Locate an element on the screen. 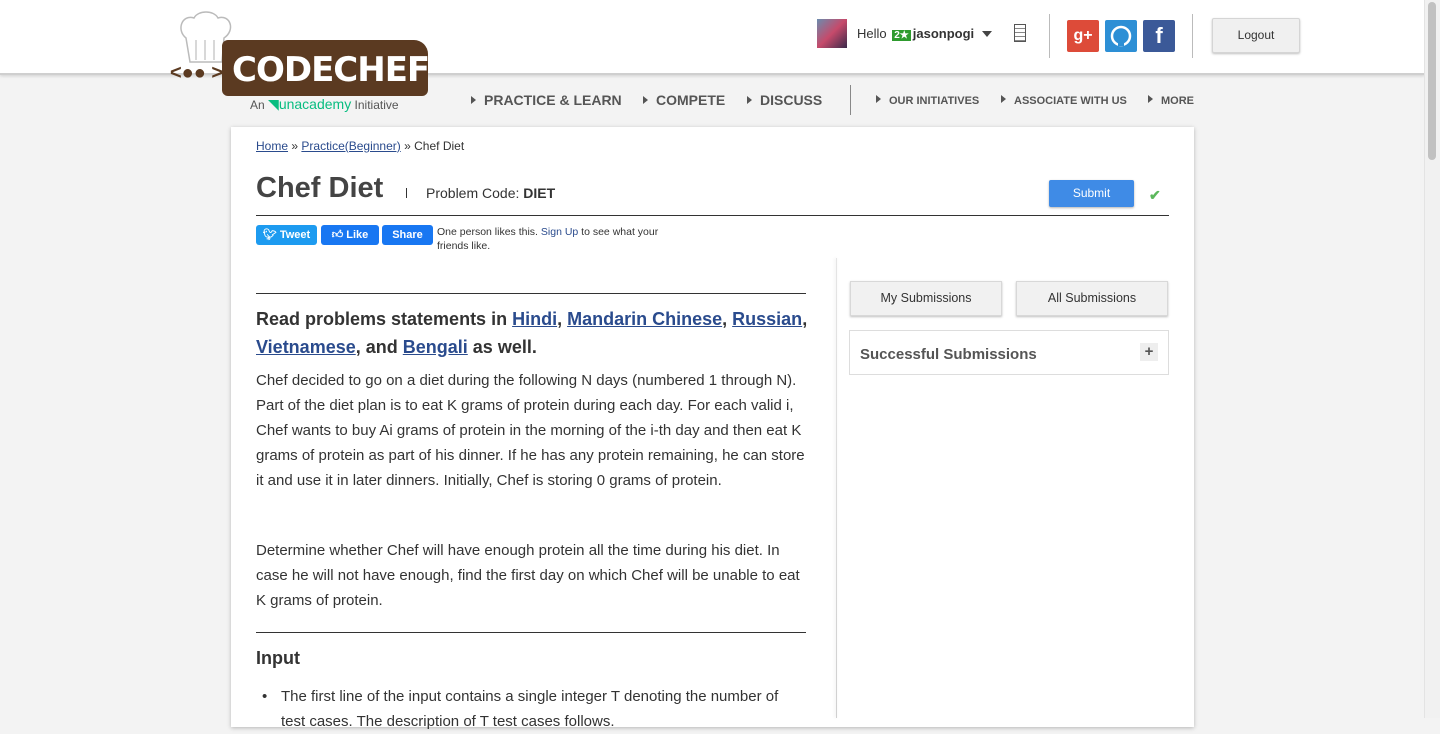 The image size is (1440, 734). user-greeting: Hello 2★ jasonpogi is located at coordinates (915, 33).